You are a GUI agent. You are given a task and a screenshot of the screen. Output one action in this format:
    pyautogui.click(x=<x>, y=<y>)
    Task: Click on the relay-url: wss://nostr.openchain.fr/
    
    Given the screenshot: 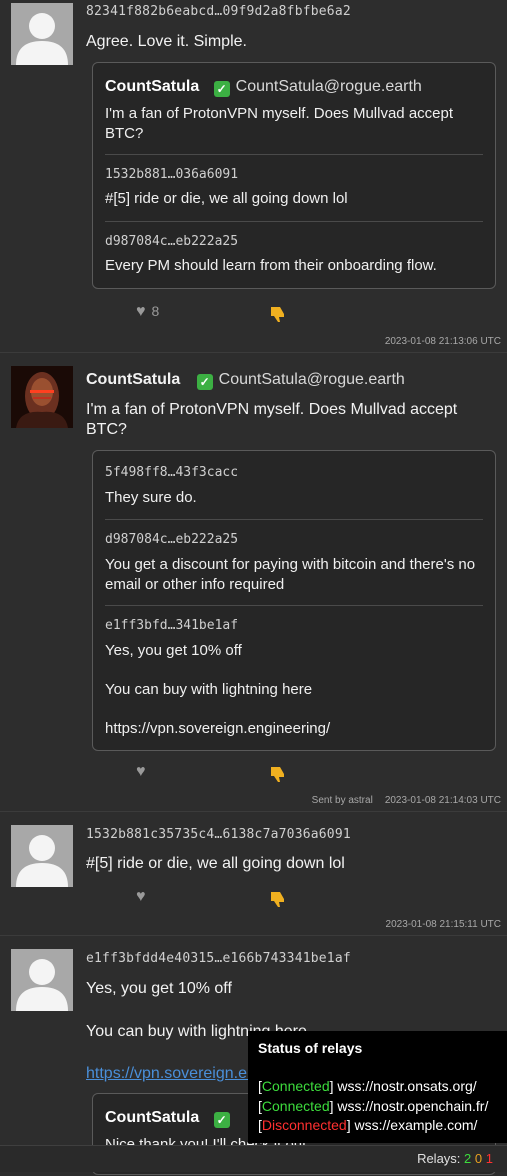 What is the action you would take?
    pyautogui.click(x=413, y=1106)
    